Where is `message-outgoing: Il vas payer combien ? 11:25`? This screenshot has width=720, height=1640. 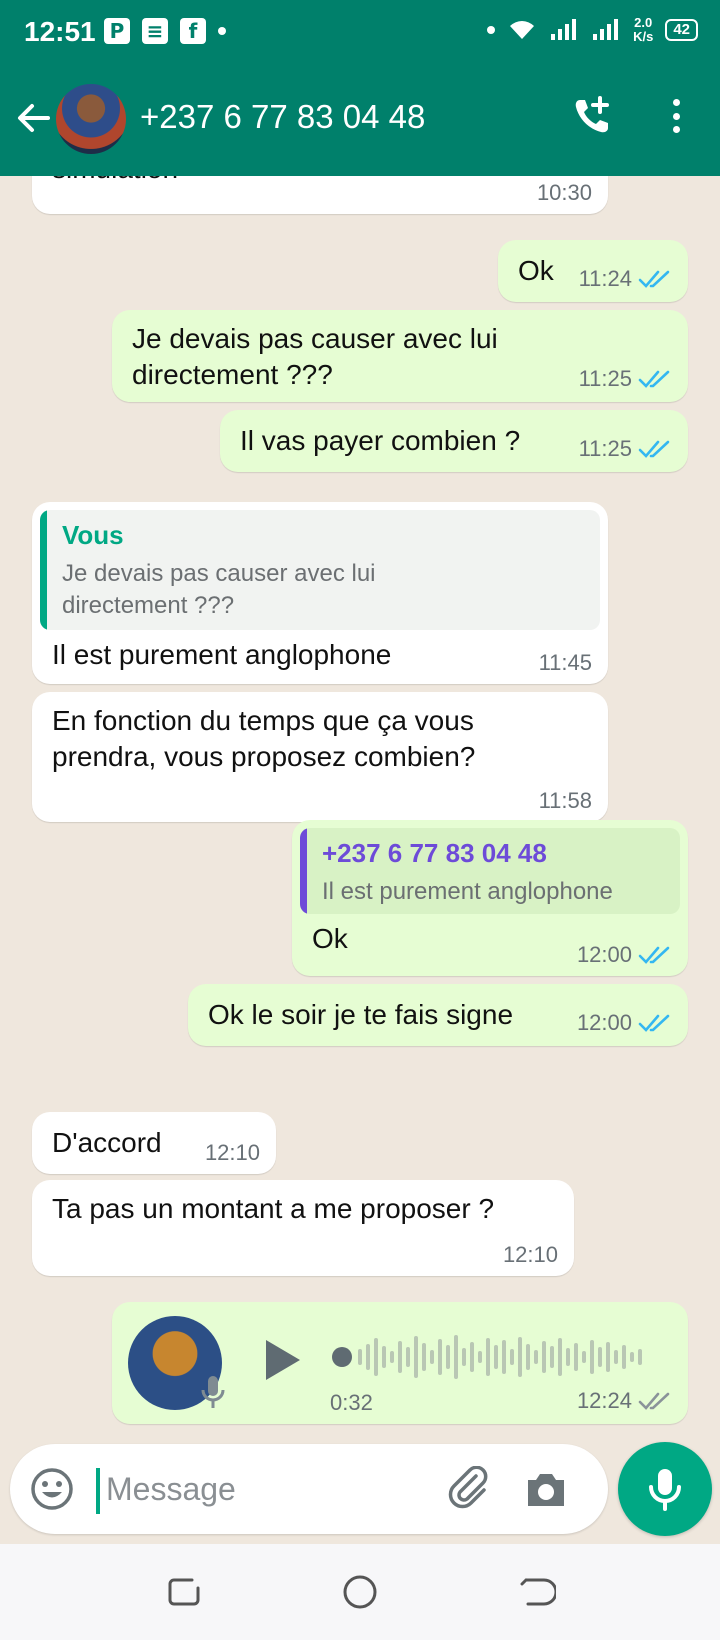 message-outgoing: Il vas payer combien ? 11:25 is located at coordinates (454, 441).